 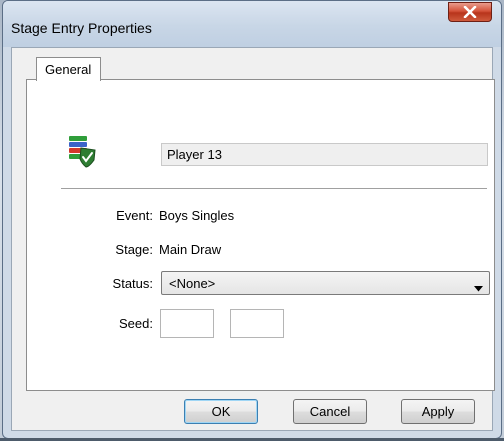 I want to click on separator, so click(x=274, y=189).